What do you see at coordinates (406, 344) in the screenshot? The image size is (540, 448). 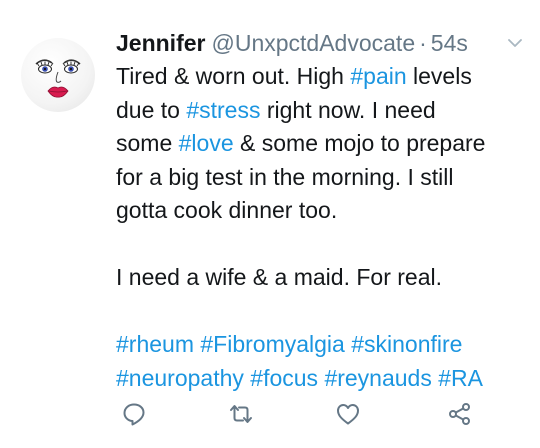 I see `hashtag-link: #skinonfire` at bounding box center [406, 344].